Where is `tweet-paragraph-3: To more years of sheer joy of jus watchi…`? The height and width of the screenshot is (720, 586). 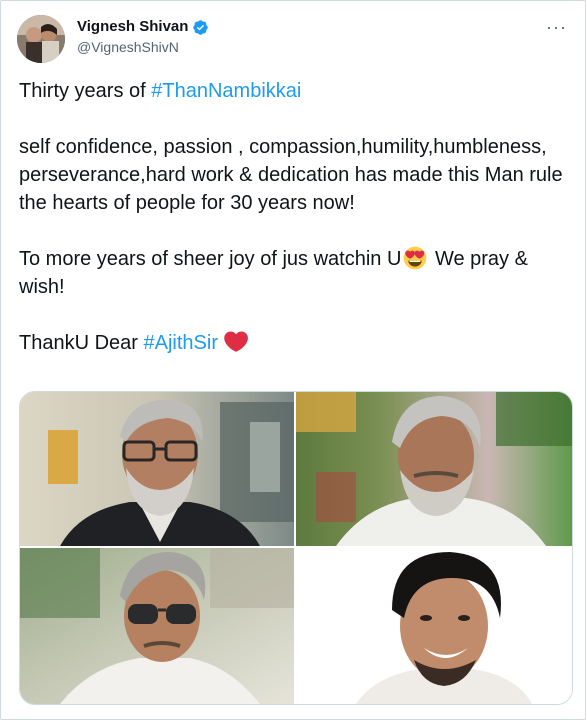 tweet-paragraph-3: To more years of sheer joy of jus watchi… is located at coordinates (297, 273).